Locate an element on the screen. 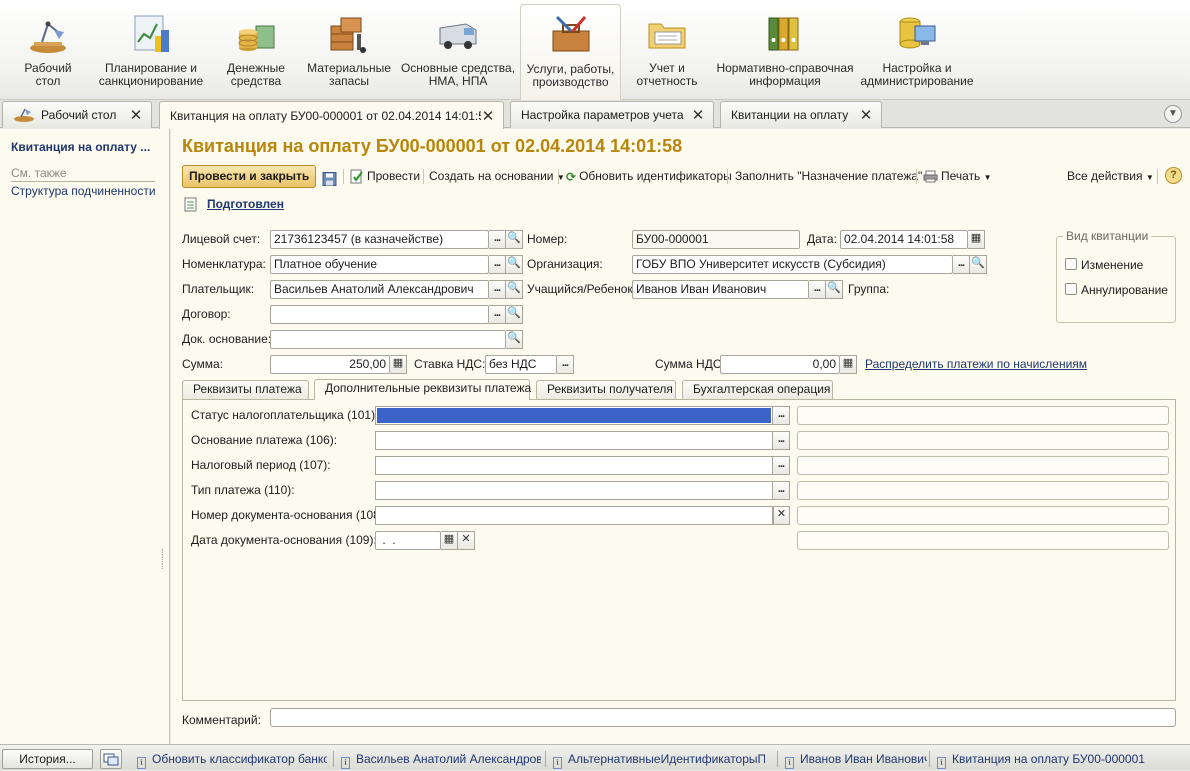 The width and height of the screenshot is (1190, 771). tabs-menu-chevron-icon: ▼ is located at coordinates (1173, 114).